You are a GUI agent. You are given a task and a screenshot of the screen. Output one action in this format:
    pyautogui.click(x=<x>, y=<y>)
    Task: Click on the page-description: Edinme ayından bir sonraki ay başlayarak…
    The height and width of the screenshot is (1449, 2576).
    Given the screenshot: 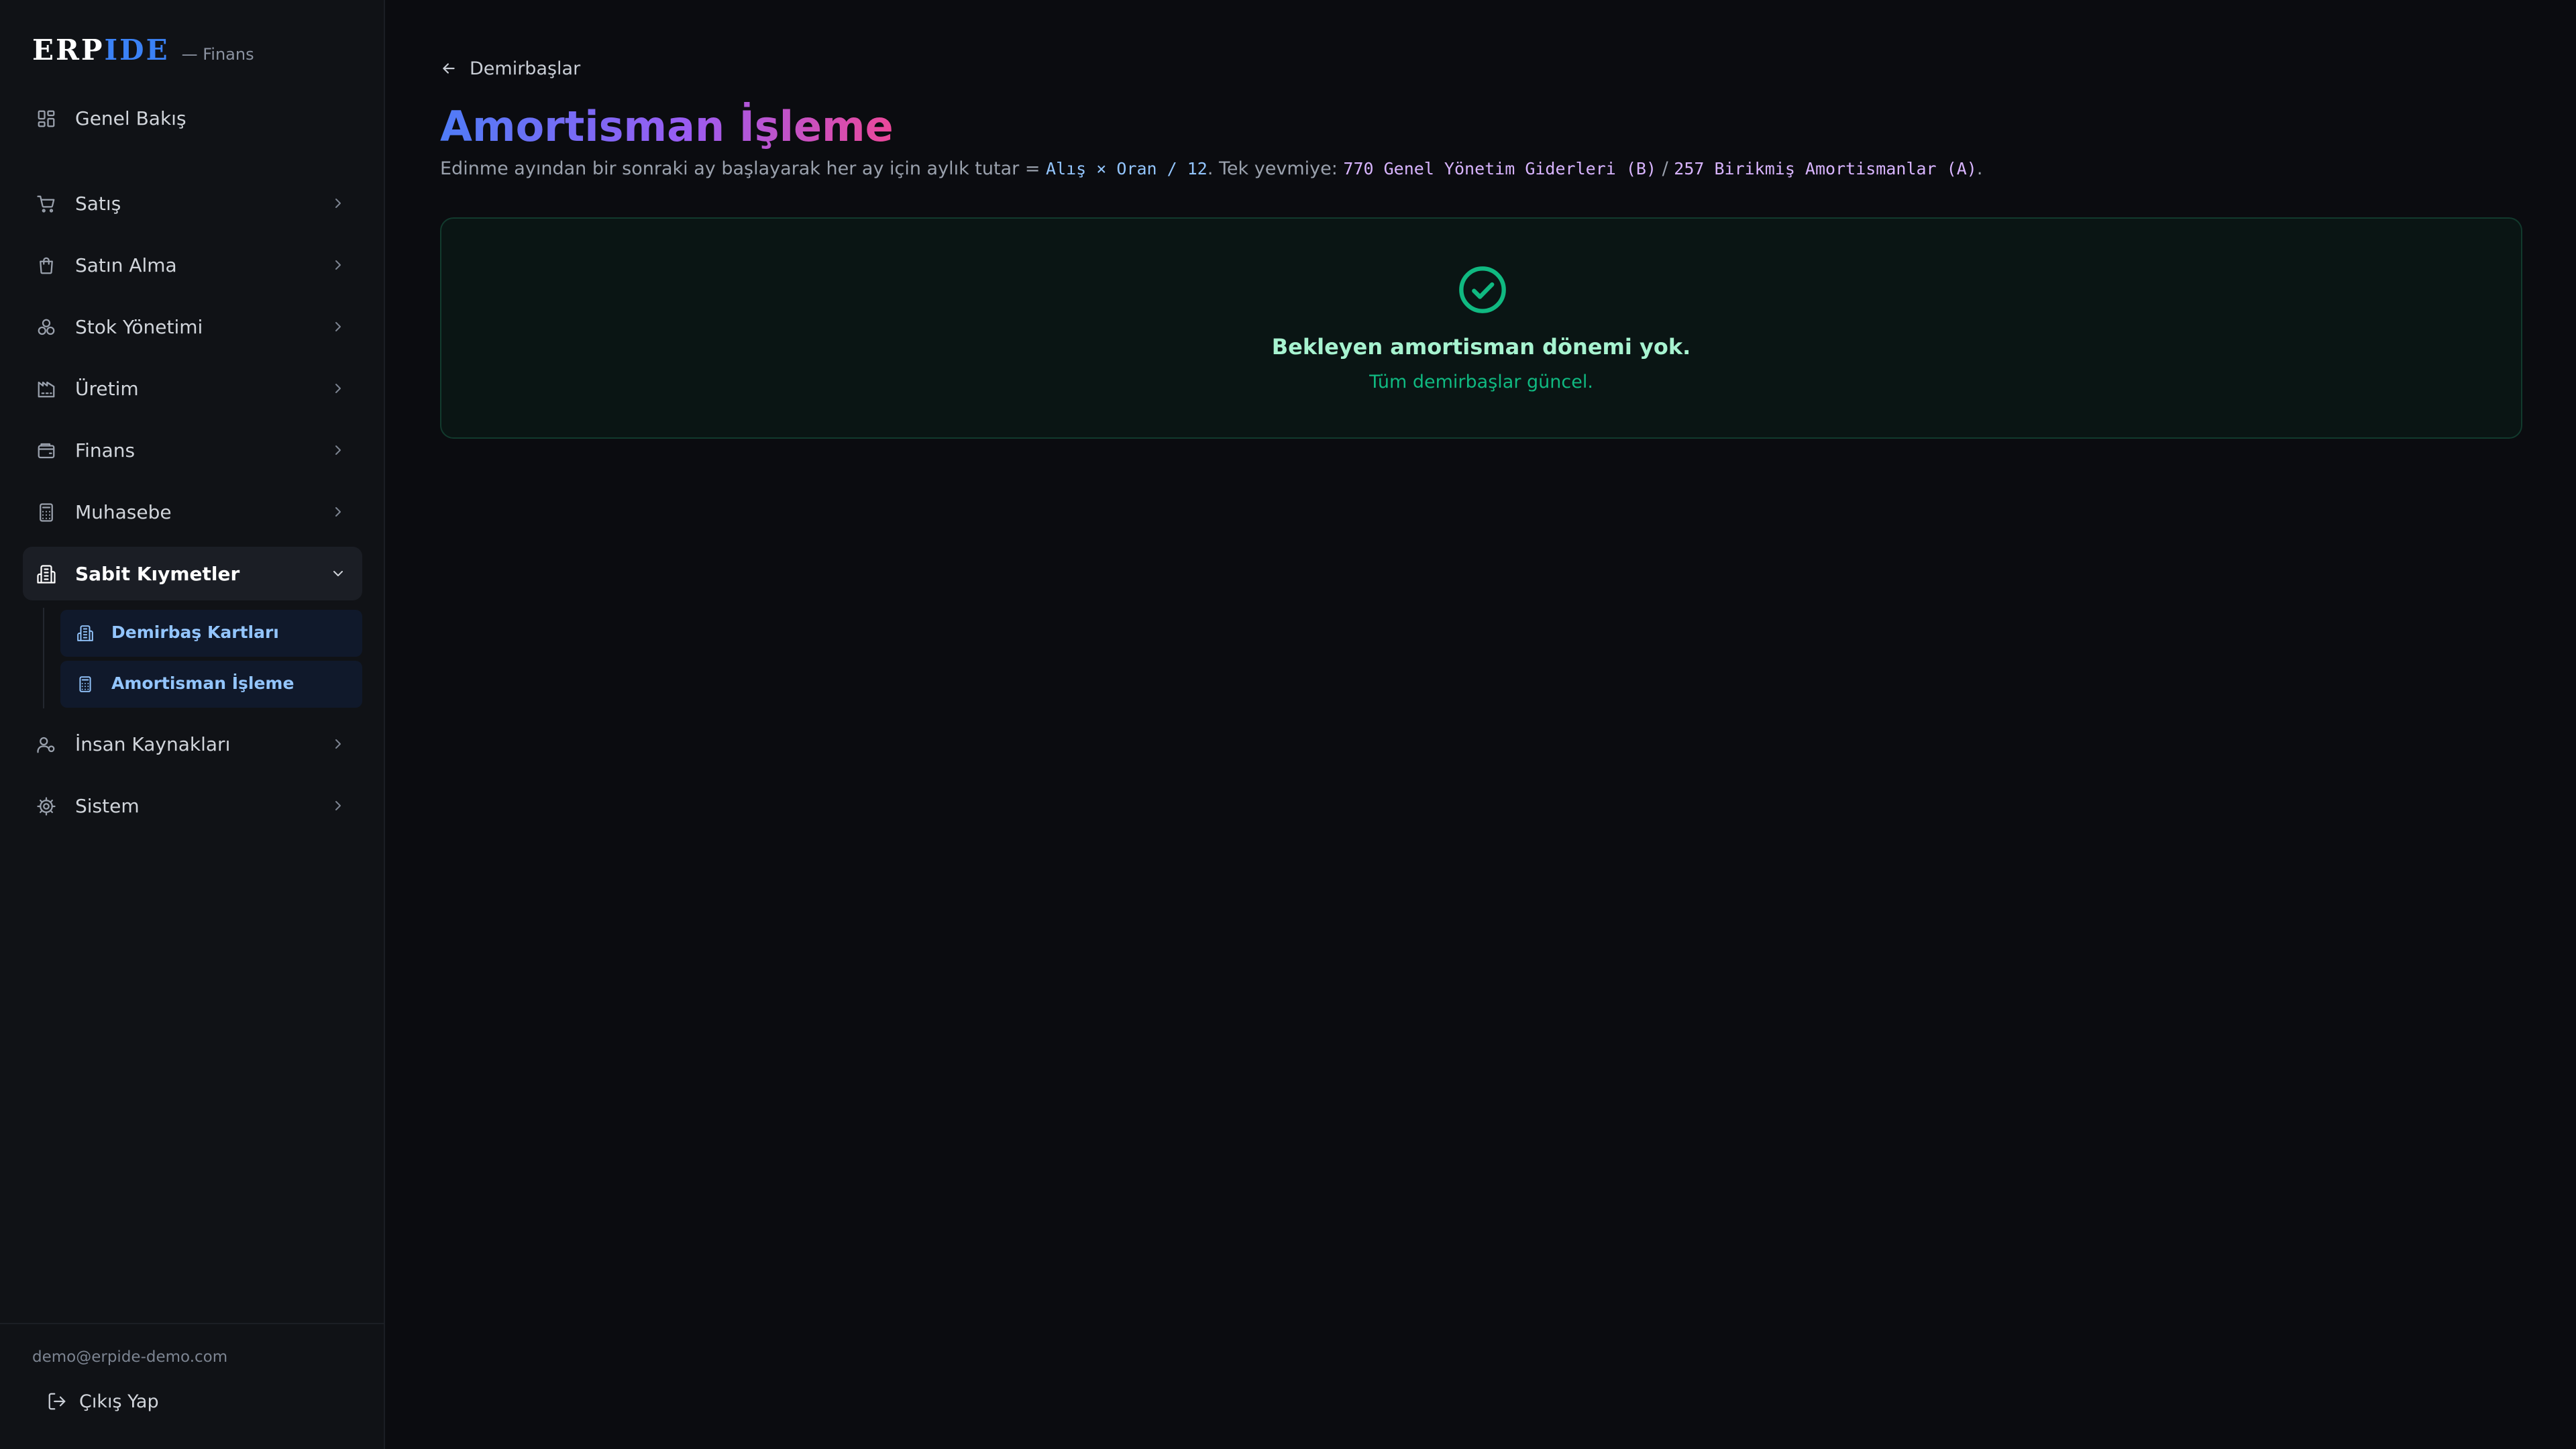 What is the action you would take?
    pyautogui.click(x=1211, y=168)
    